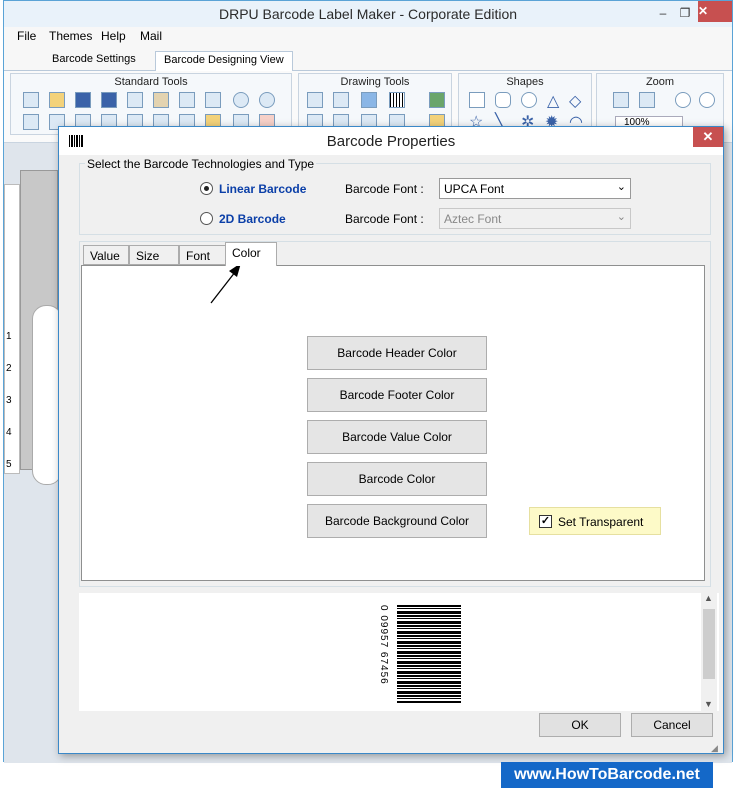  What do you see at coordinates (708, 137) in the screenshot?
I see `dialog-close-button: ✕` at bounding box center [708, 137].